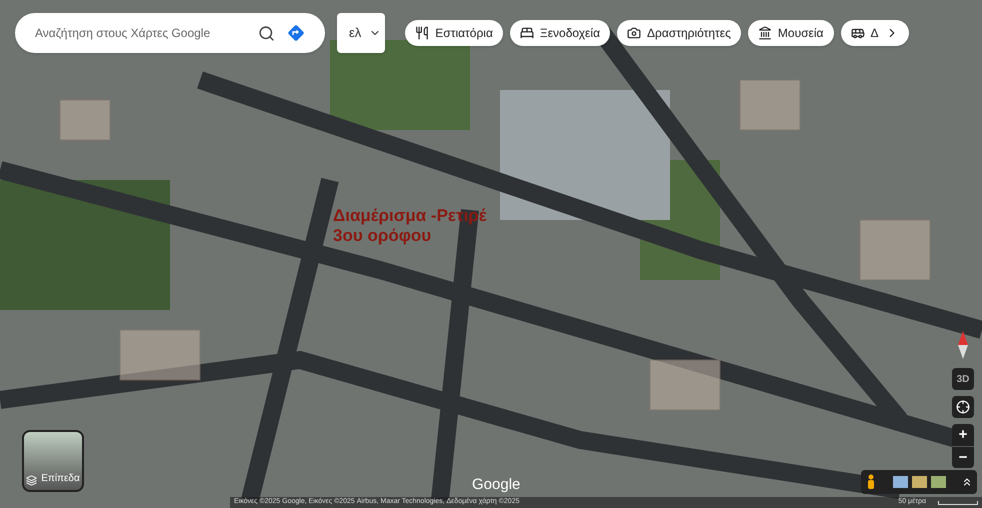  What do you see at coordinates (791, 33) in the screenshot?
I see `category-chip: Μουσεία` at bounding box center [791, 33].